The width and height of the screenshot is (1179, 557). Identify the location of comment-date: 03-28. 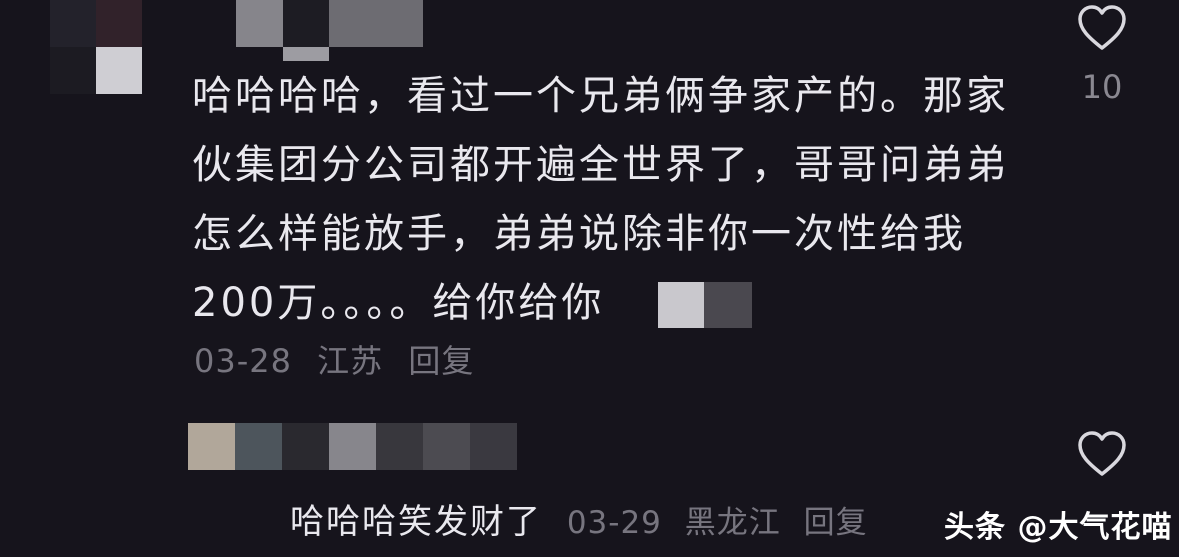
(243, 361).